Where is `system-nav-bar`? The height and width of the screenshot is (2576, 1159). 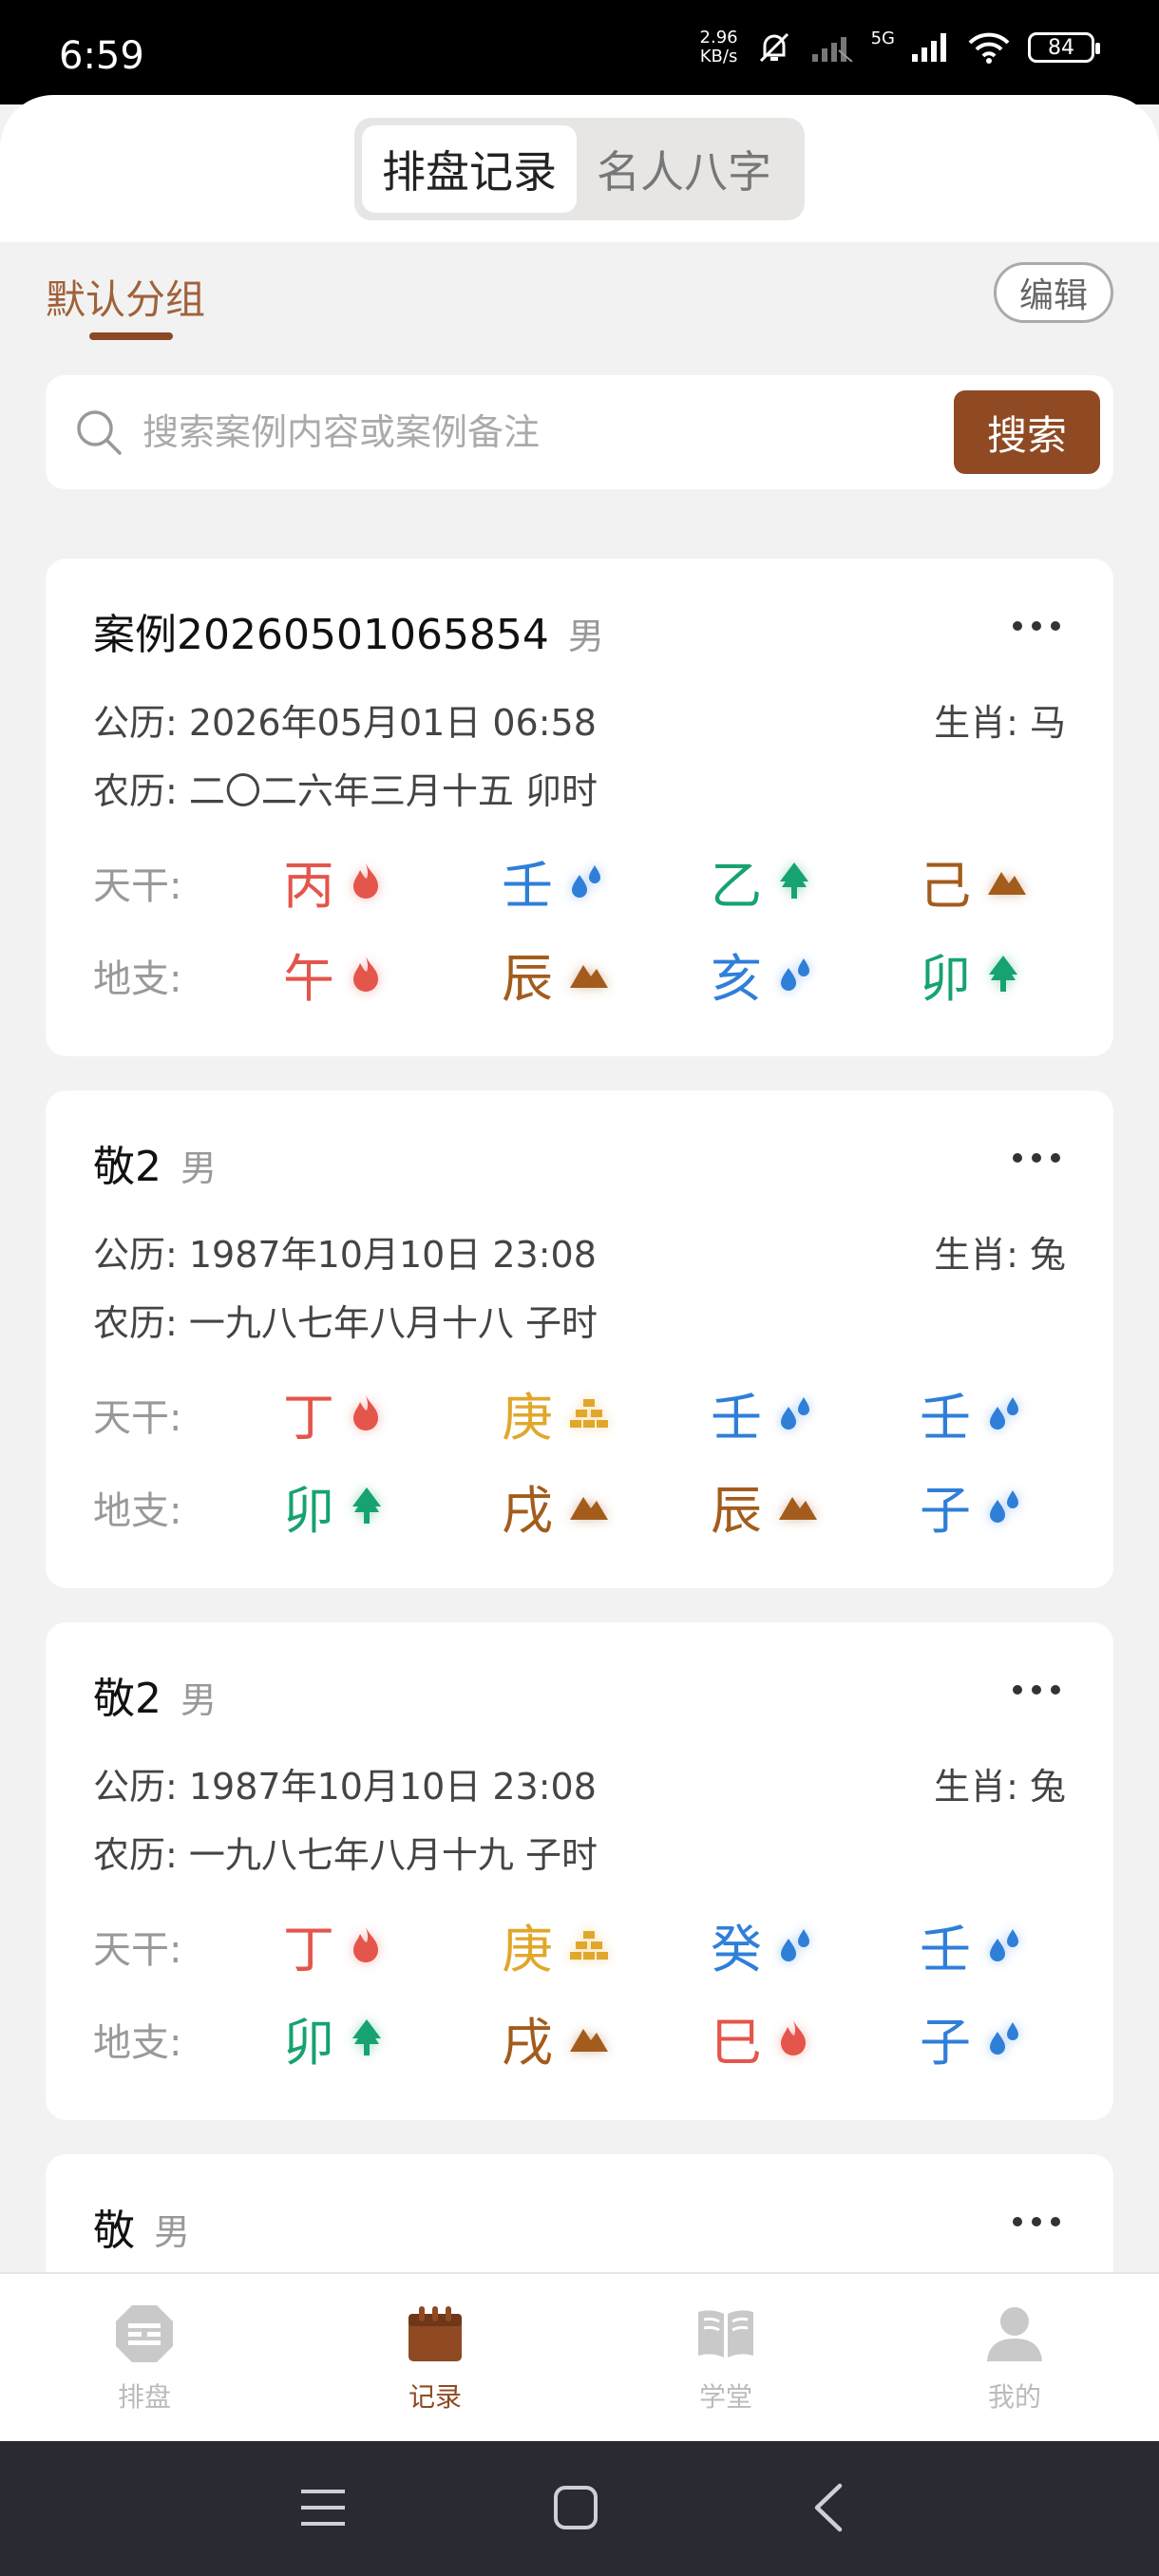
system-nav-bar is located at coordinates (579, 2508).